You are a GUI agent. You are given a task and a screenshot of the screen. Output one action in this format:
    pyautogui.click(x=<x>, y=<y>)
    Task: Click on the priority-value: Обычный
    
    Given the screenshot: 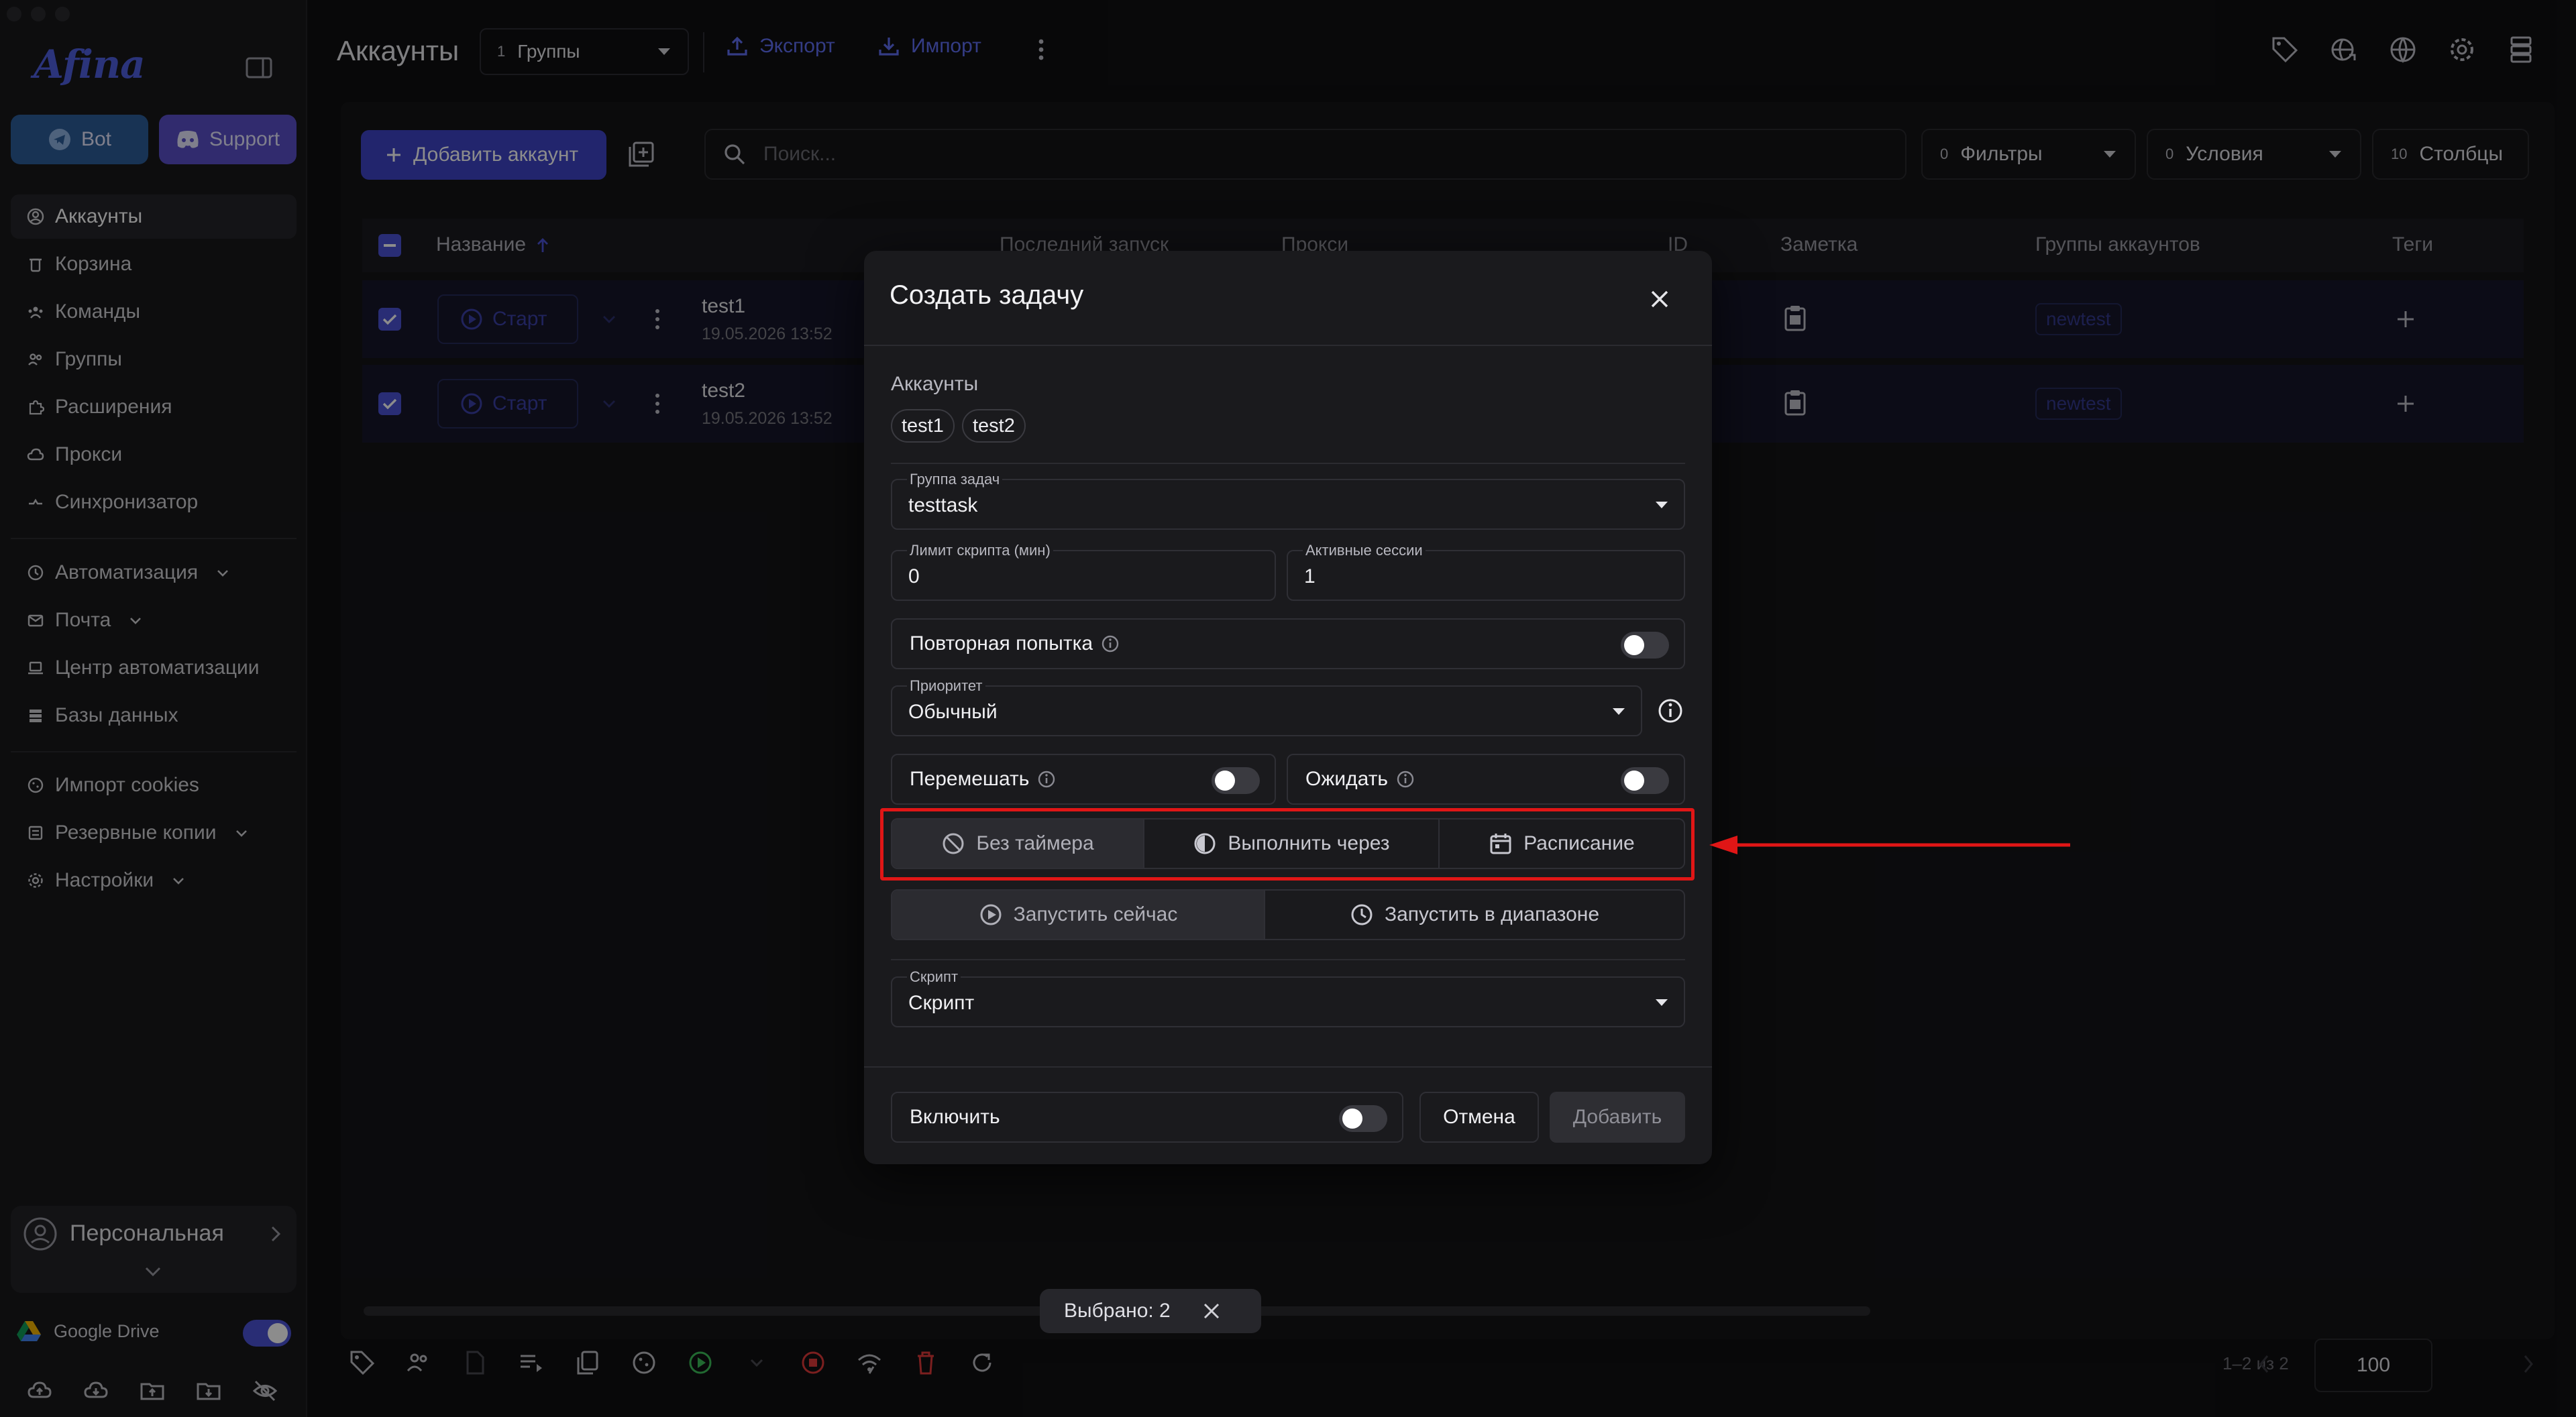 What is the action you would take?
    pyautogui.click(x=953, y=712)
    